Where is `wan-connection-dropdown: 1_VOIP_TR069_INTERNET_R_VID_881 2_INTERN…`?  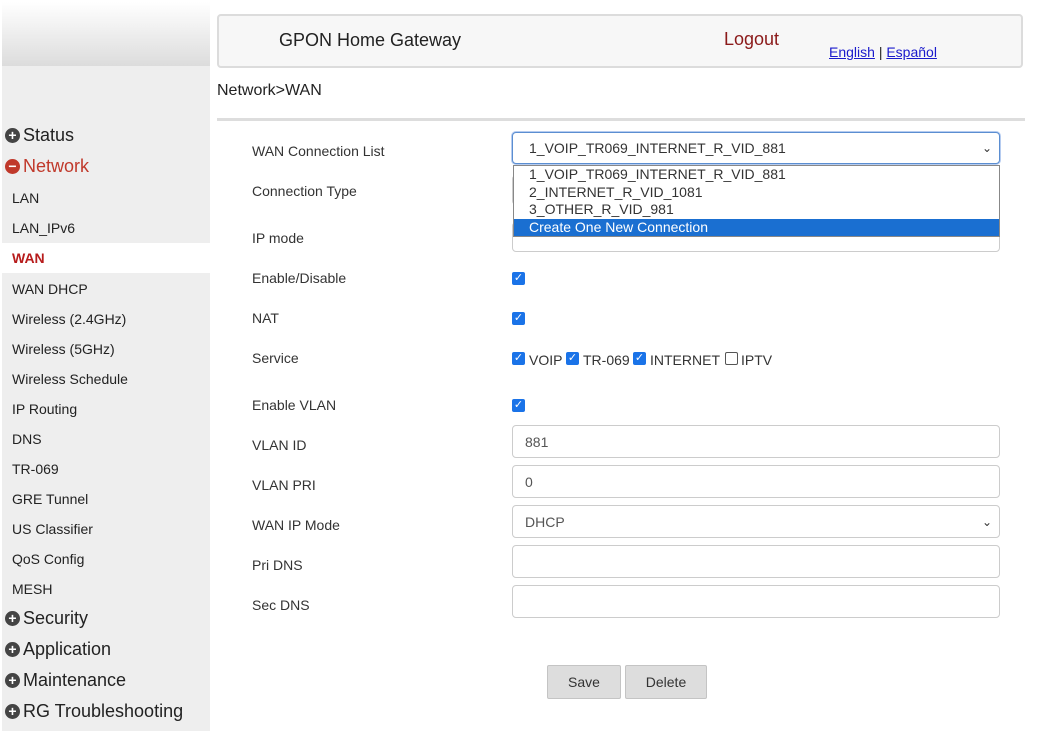
wan-connection-dropdown: 1_VOIP_TR069_INTERNET_R_VID_881 2_INTERN… is located at coordinates (756, 201).